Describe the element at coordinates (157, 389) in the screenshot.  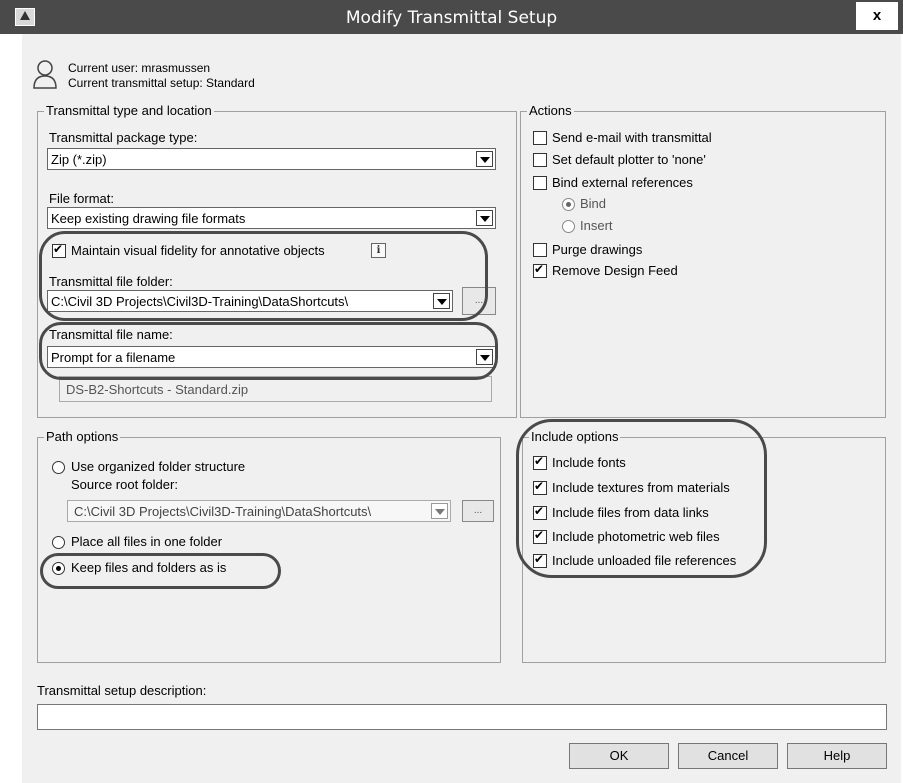
I see `filename-preview-text: DS-B2-Shortcuts - Standard.zip` at that location.